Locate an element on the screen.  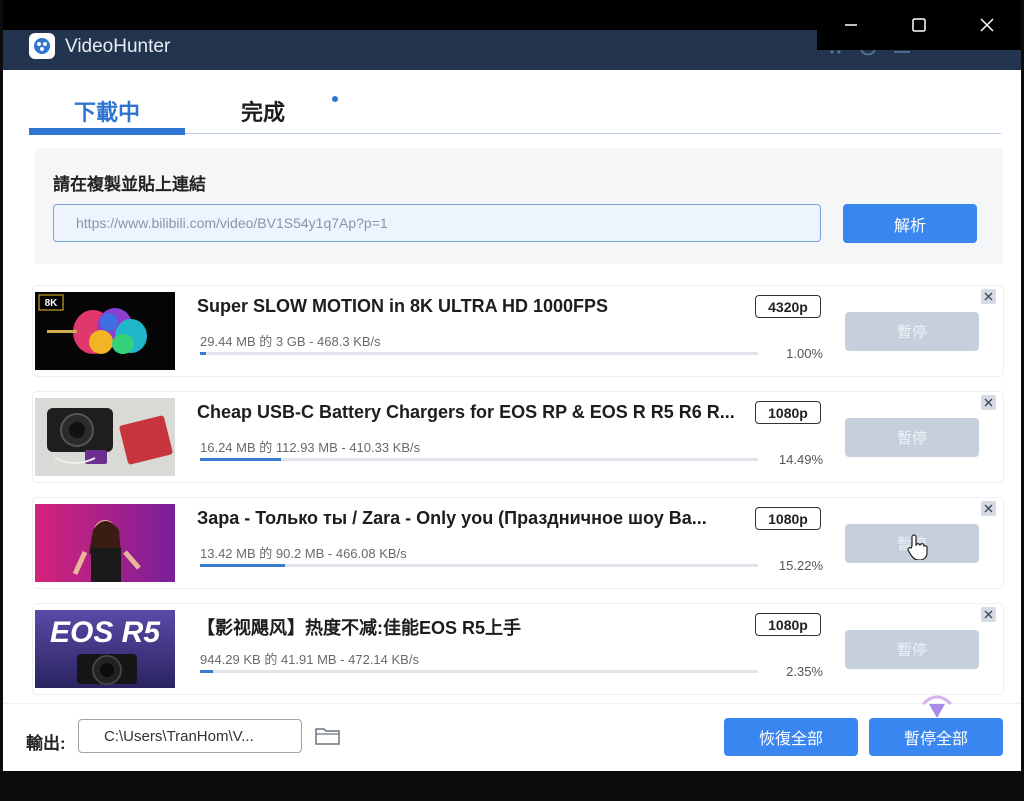
folder-icon is located at coordinates (328, 738).